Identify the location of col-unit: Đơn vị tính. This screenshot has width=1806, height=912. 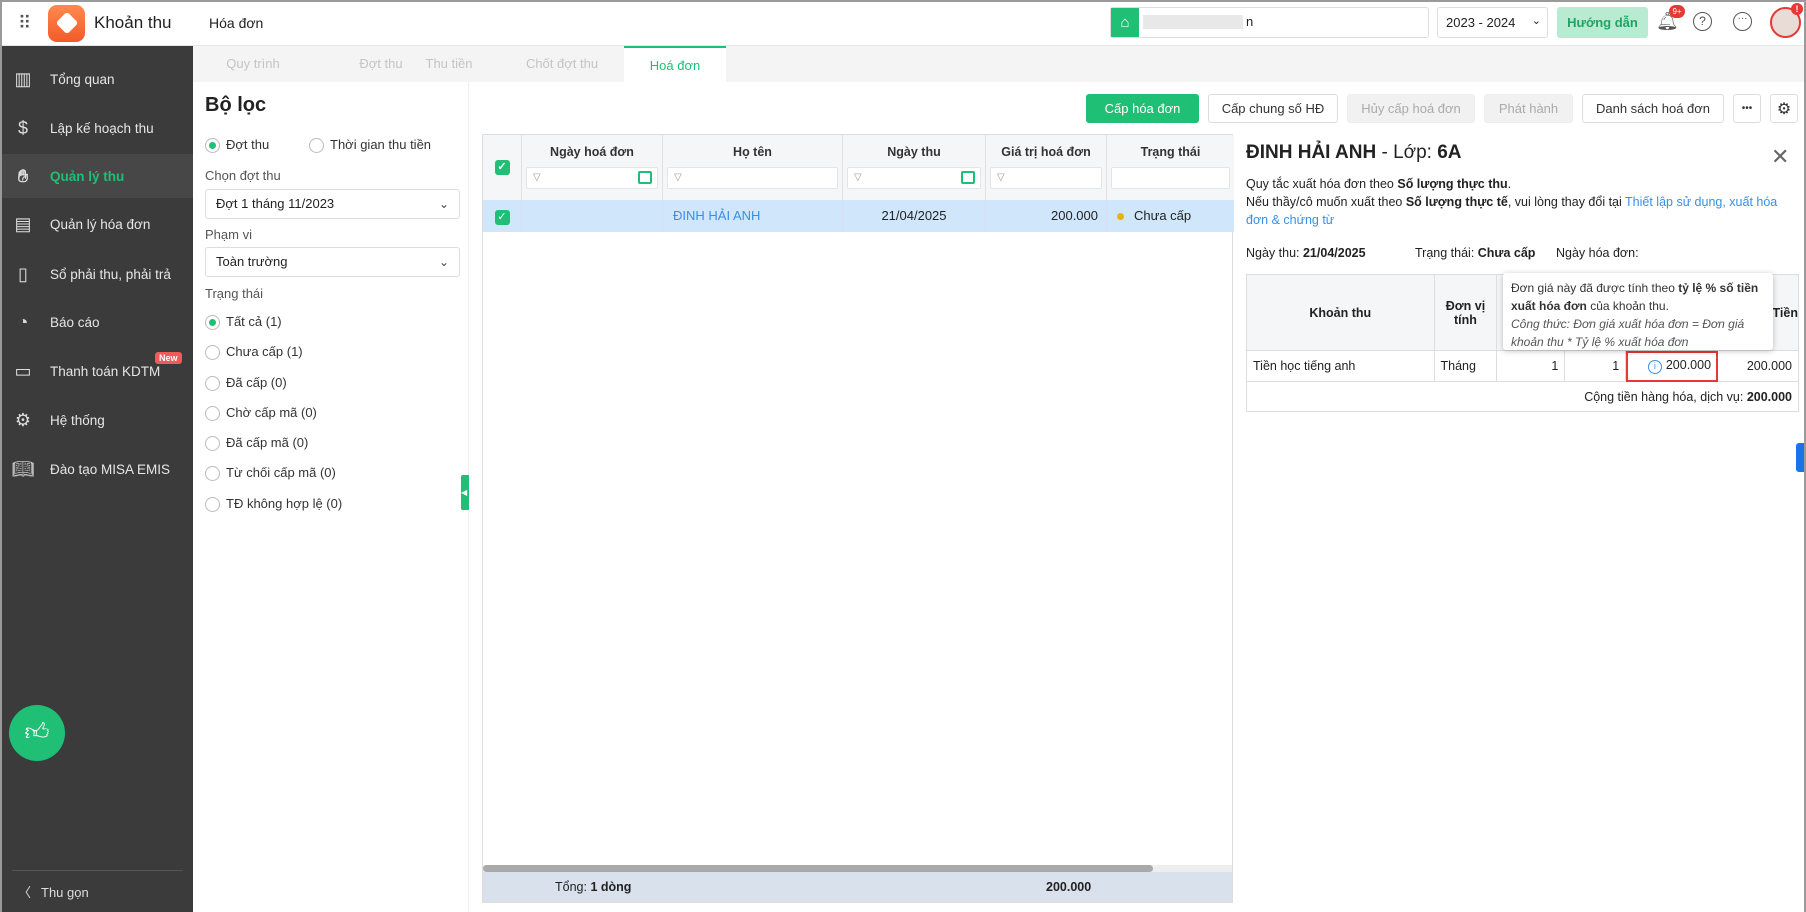
(1465, 312).